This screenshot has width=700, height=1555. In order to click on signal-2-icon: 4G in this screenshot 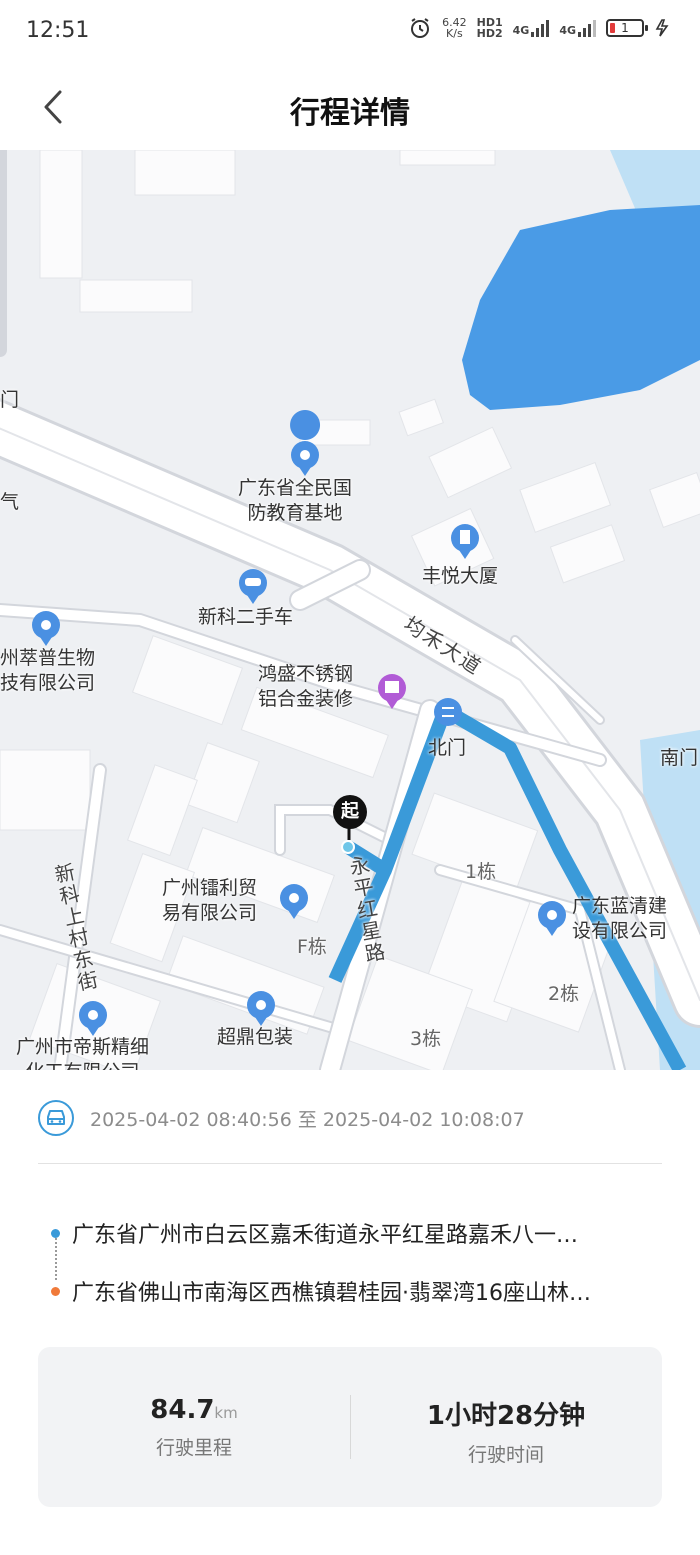, I will do `click(577, 28)`.